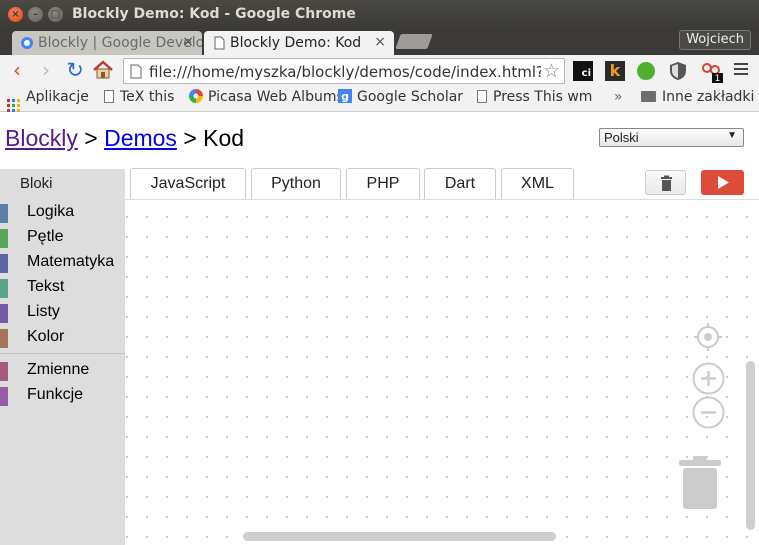  Describe the element at coordinates (55, 394) in the screenshot. I see `category-label: Funkcje` at that location.